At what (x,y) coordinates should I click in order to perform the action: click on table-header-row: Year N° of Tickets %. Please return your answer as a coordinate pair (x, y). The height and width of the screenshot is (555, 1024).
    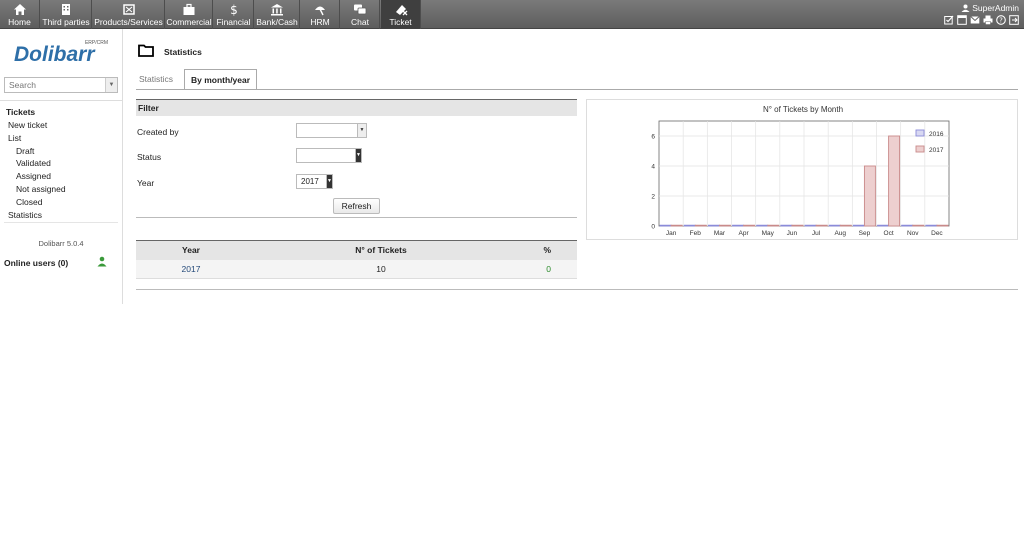
    Looking at the image, I should click on (356, 250).